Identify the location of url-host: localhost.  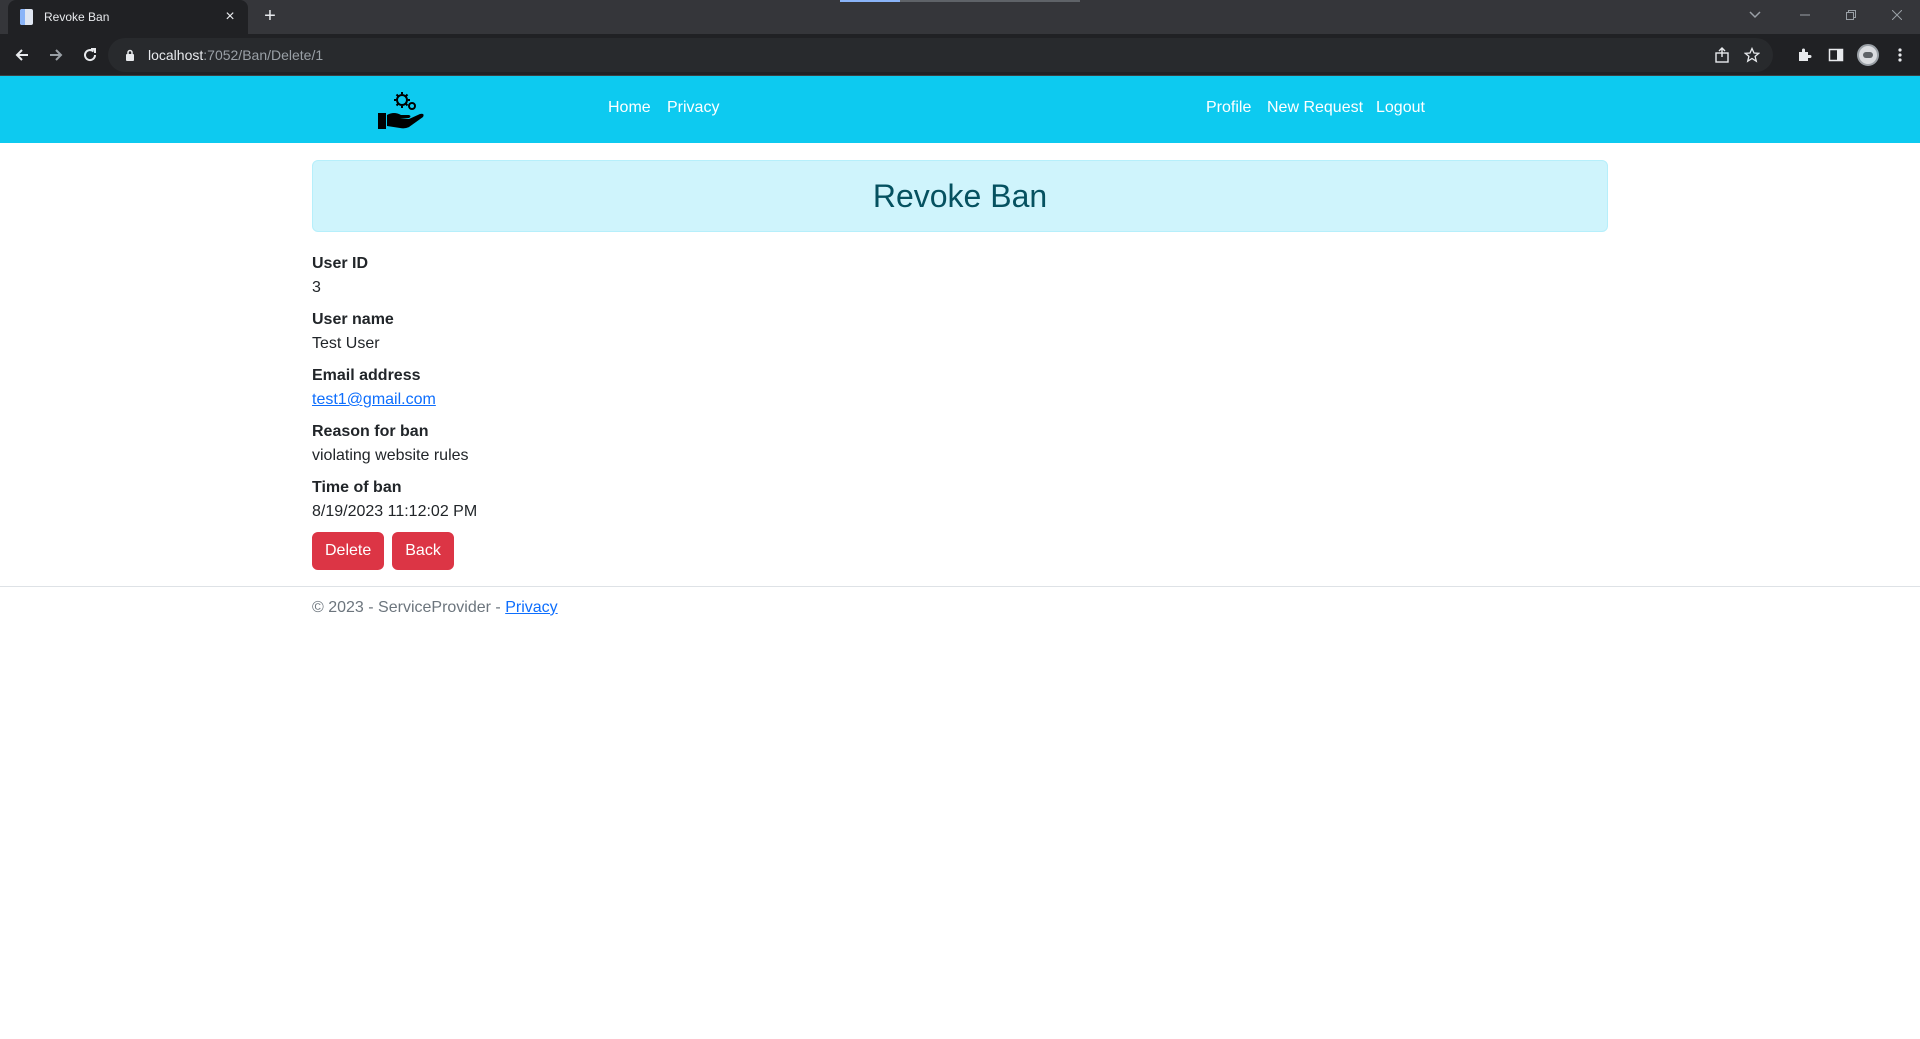
(176, 55).